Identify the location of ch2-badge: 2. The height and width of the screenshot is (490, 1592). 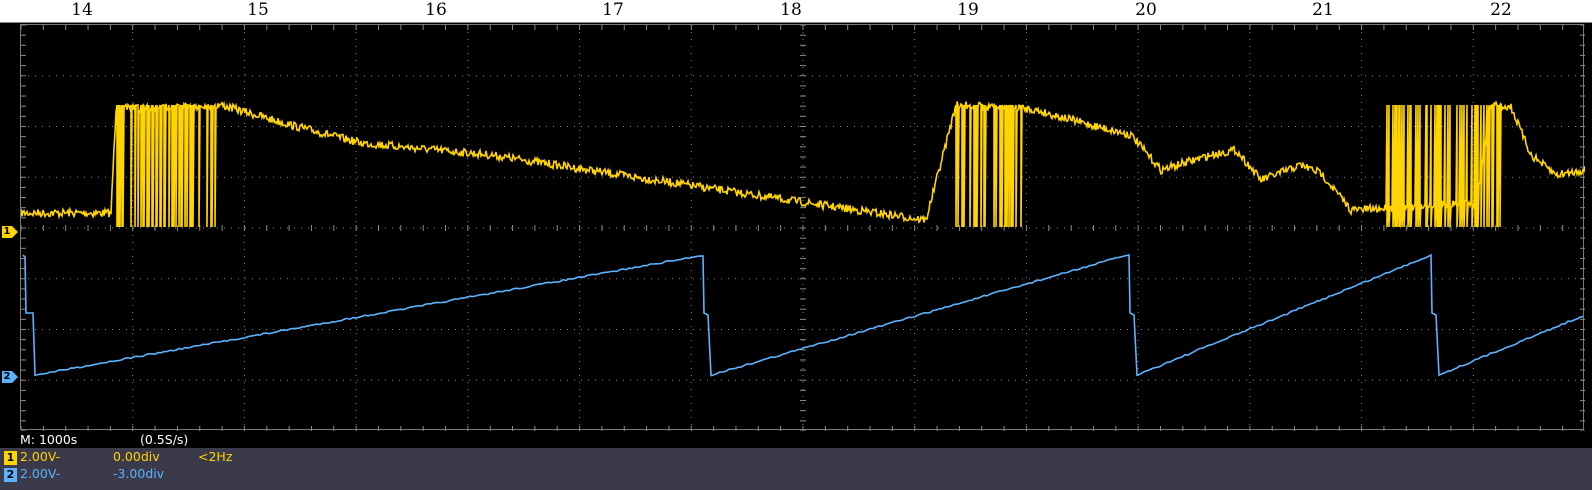
(10, 474).